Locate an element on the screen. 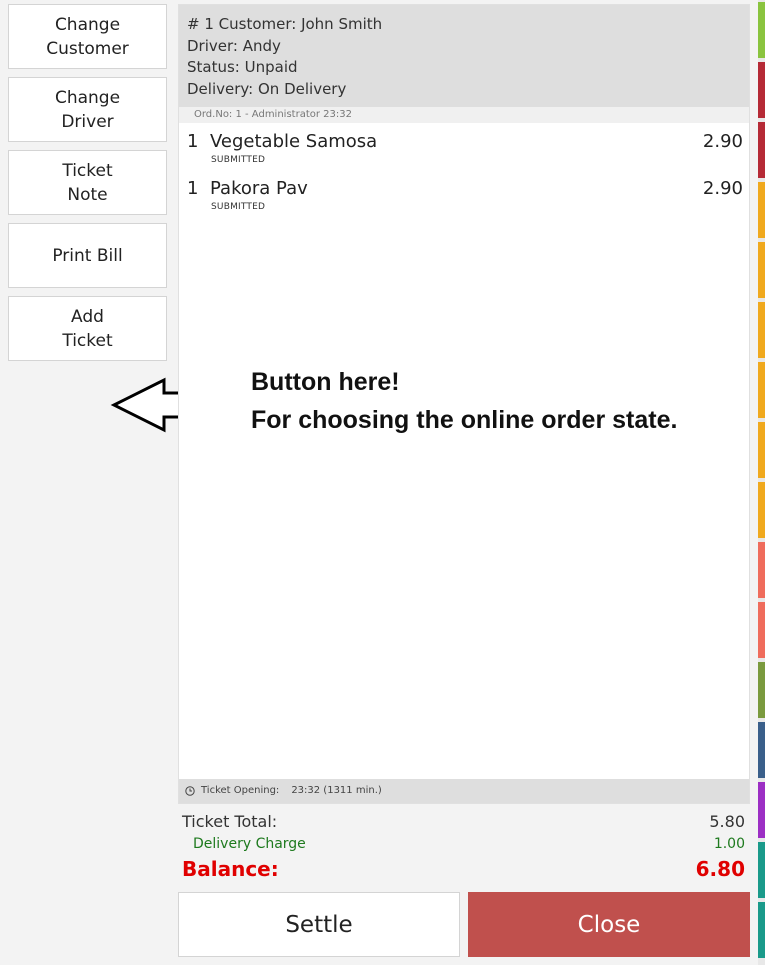  delivery-charge-row: Delivery Charge 1.00 is located at coordinates (469, 844).